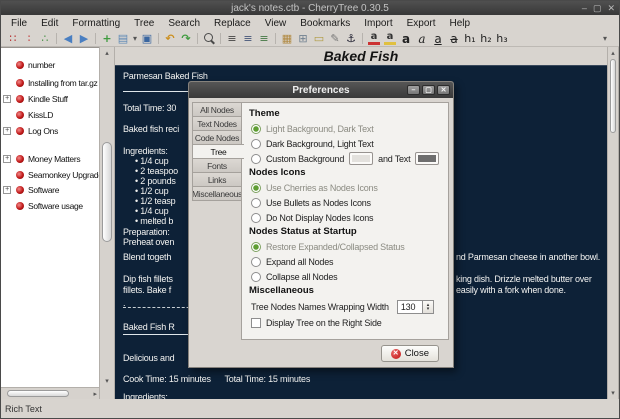  I want to click on dialog-titlebar: Preferences – ▢ ✕, so click(321, 90).